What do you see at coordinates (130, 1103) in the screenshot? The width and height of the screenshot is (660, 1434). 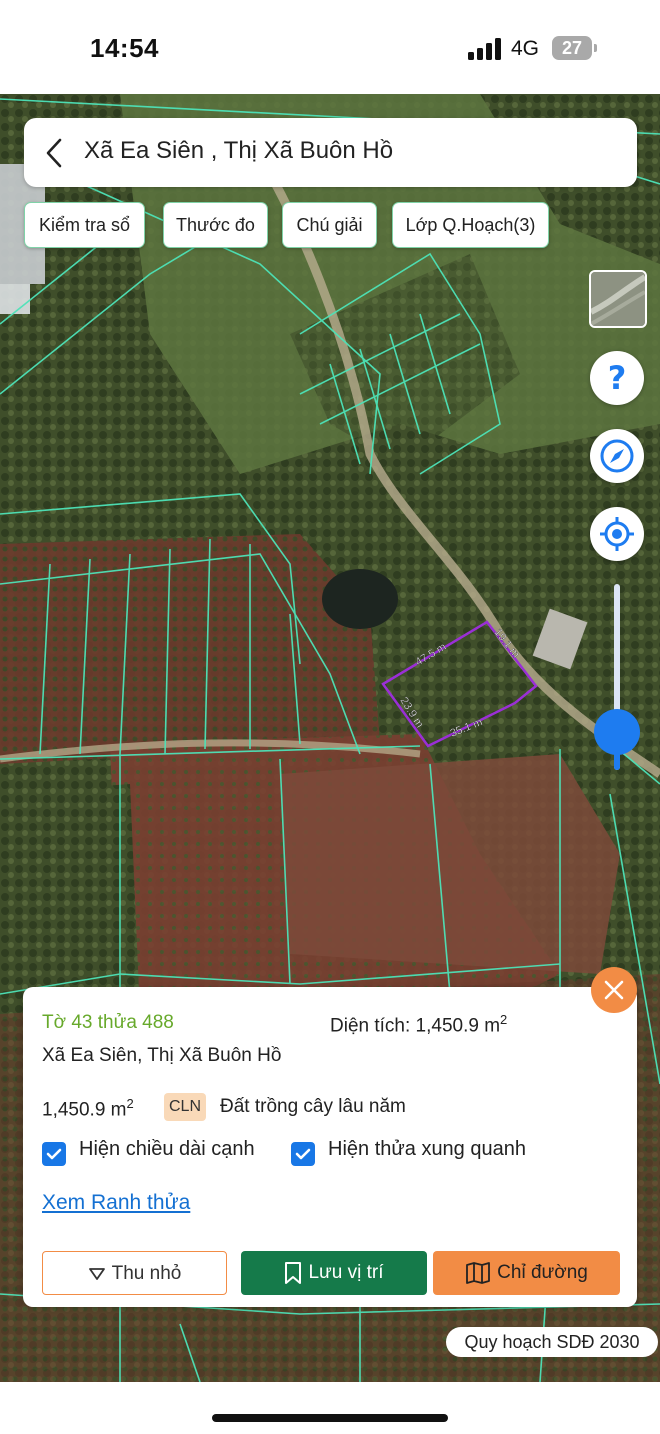 I see `area-value-unit-sup: 2` at bounding box center [130, 1103].